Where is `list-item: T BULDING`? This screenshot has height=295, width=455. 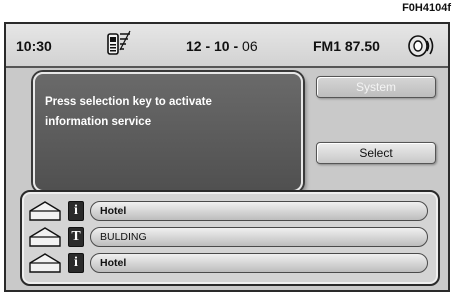 list-item: T BULDING is located at coordinates (230, 237).